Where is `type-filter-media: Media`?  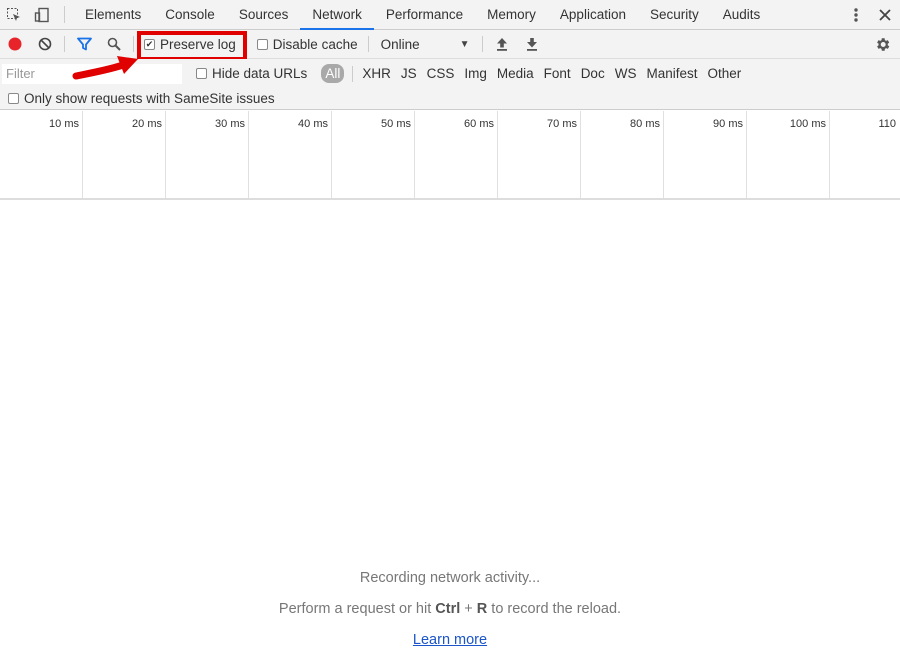 type-filter-media: Media is located at coordinates (515, 73).